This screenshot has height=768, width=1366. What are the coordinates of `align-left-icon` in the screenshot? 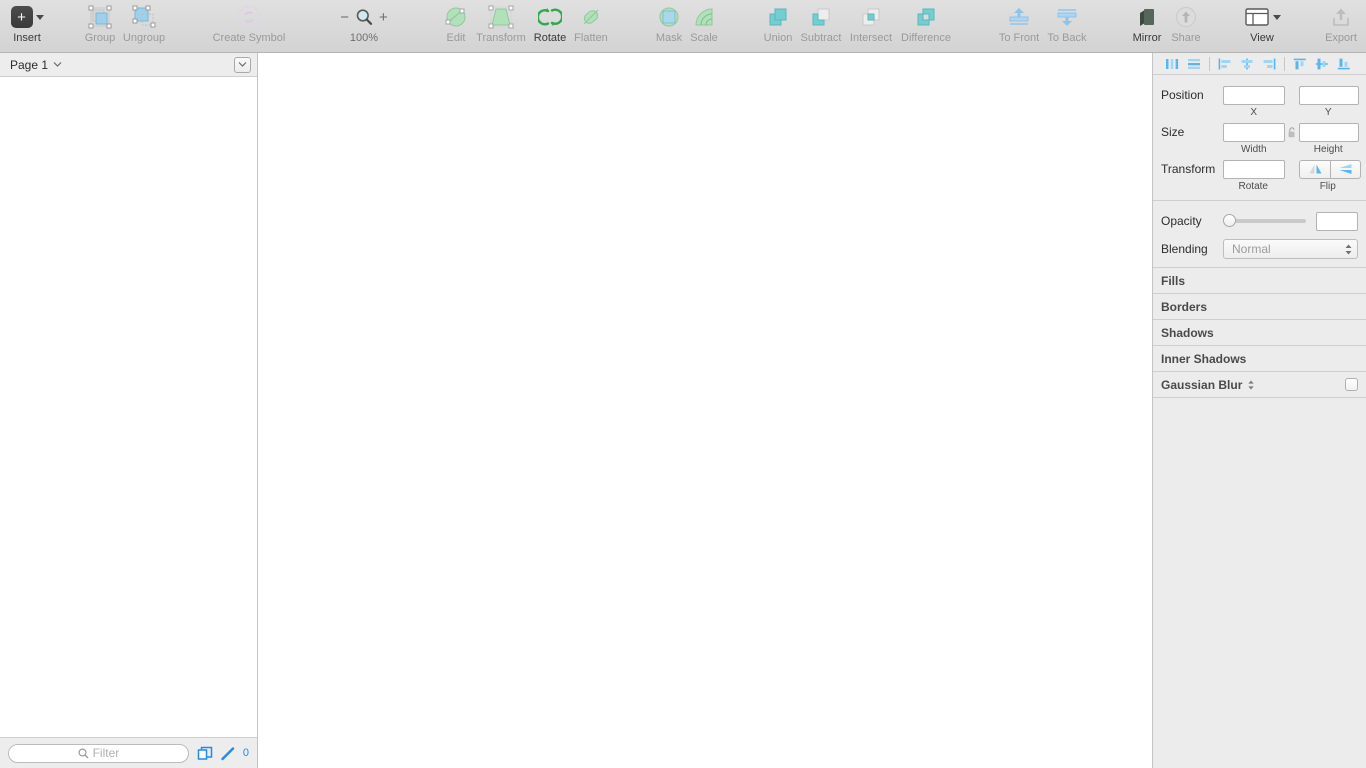 It's located at (1224, 63).